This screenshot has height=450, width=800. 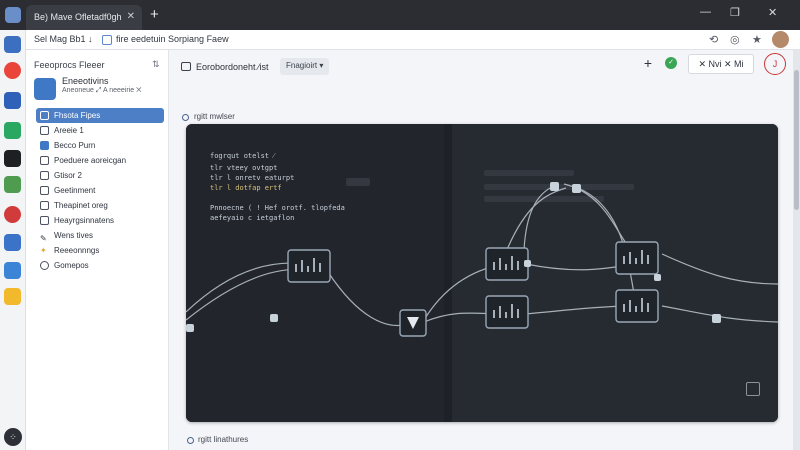 I want to click on check-icon, so click(x=44, y=145).